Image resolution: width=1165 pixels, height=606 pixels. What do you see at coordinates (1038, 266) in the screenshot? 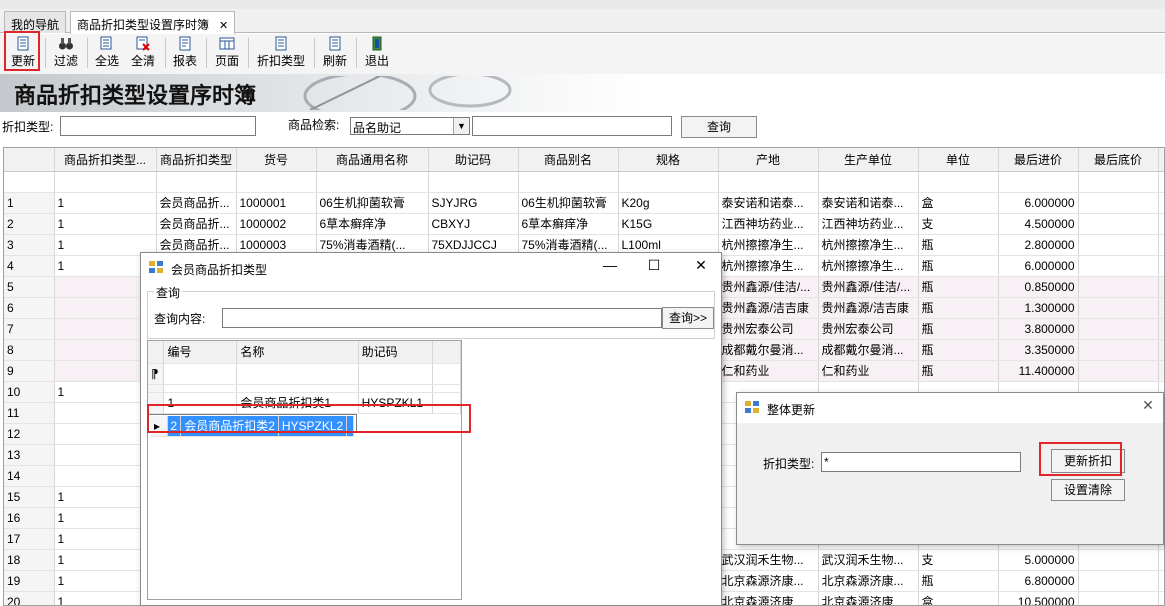
I see `grid-cell: 6.000000` at bounding box center [1038, 266].